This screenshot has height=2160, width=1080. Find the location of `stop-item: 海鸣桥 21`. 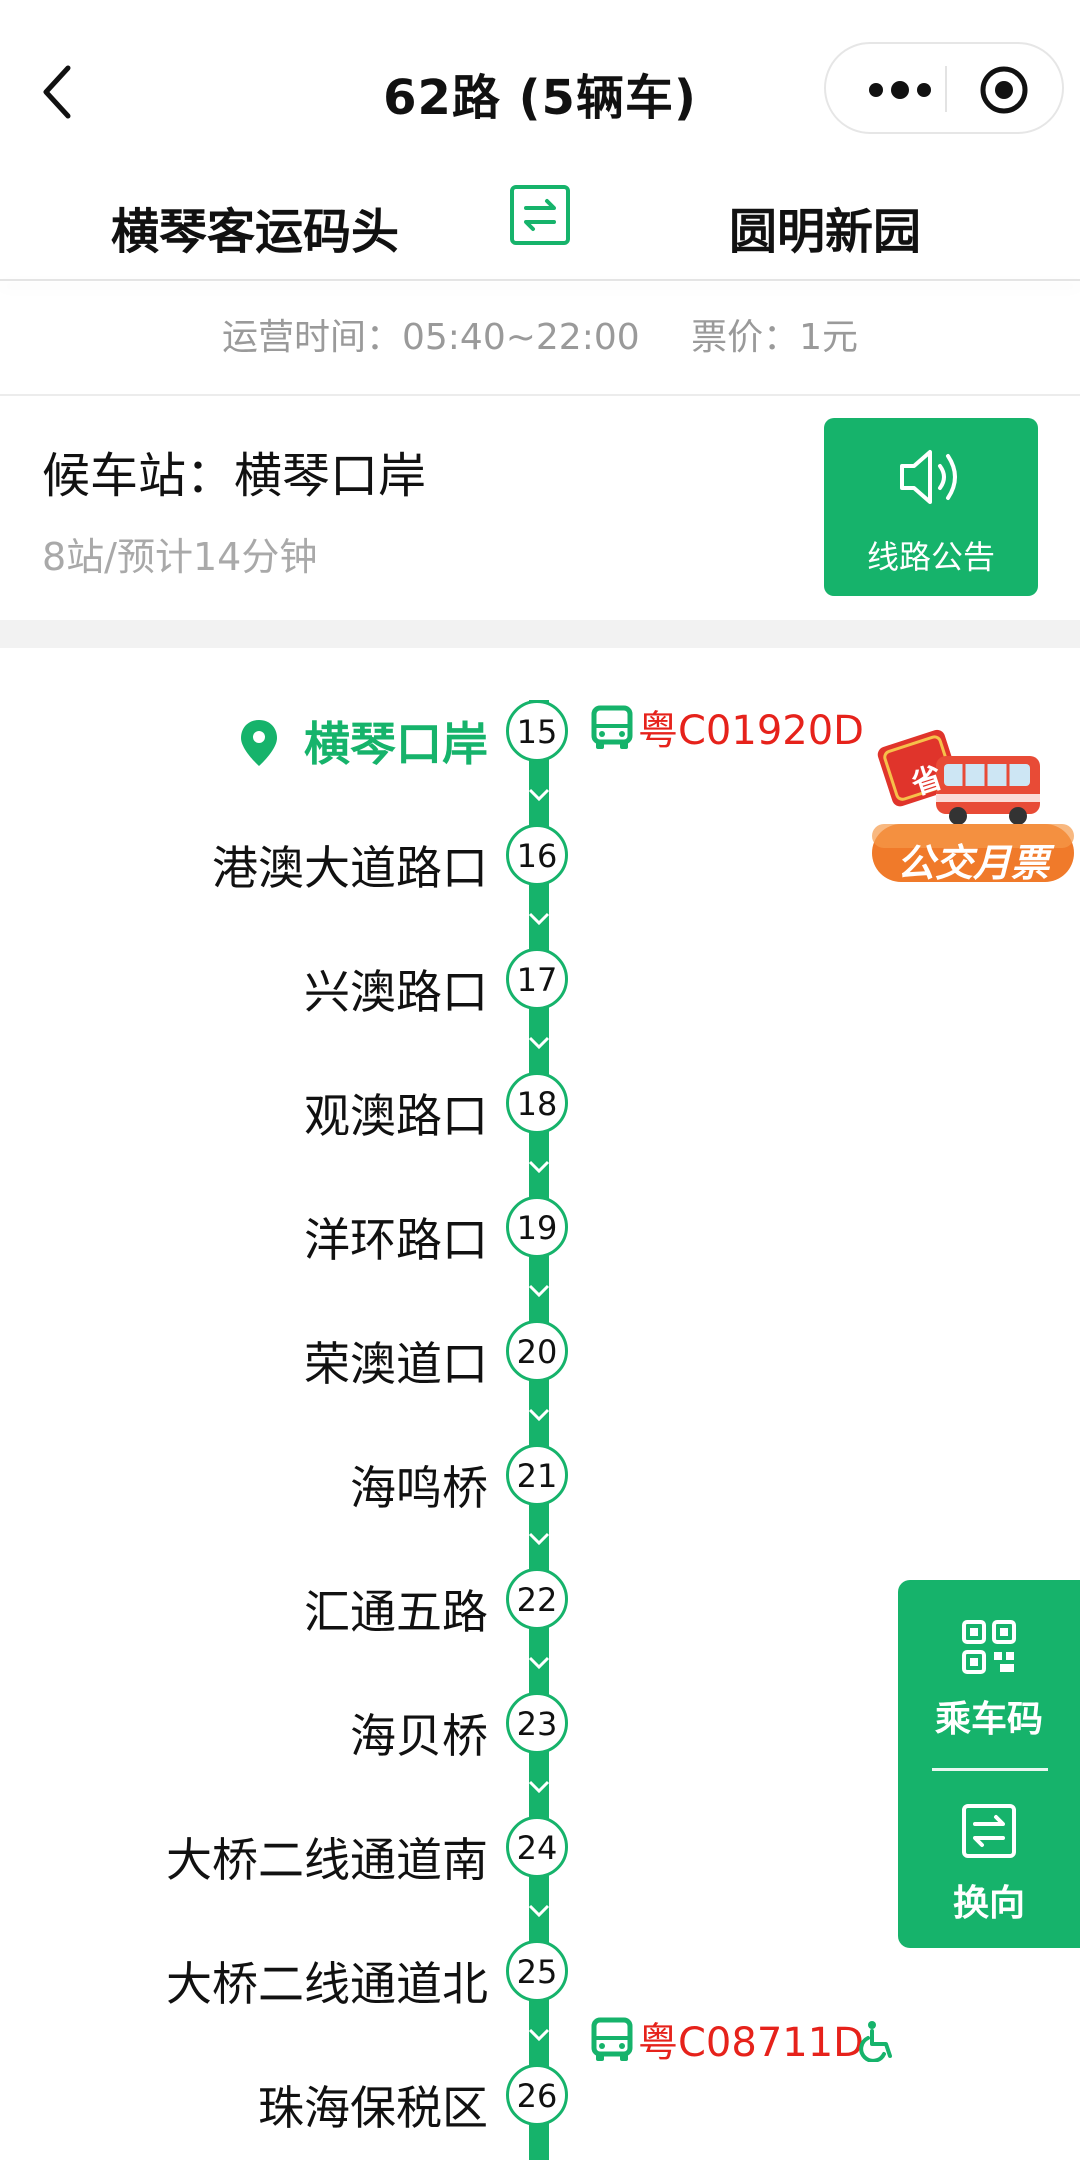

stop-item: 海鸣桥 21 is located at coordinates (540, 1477).